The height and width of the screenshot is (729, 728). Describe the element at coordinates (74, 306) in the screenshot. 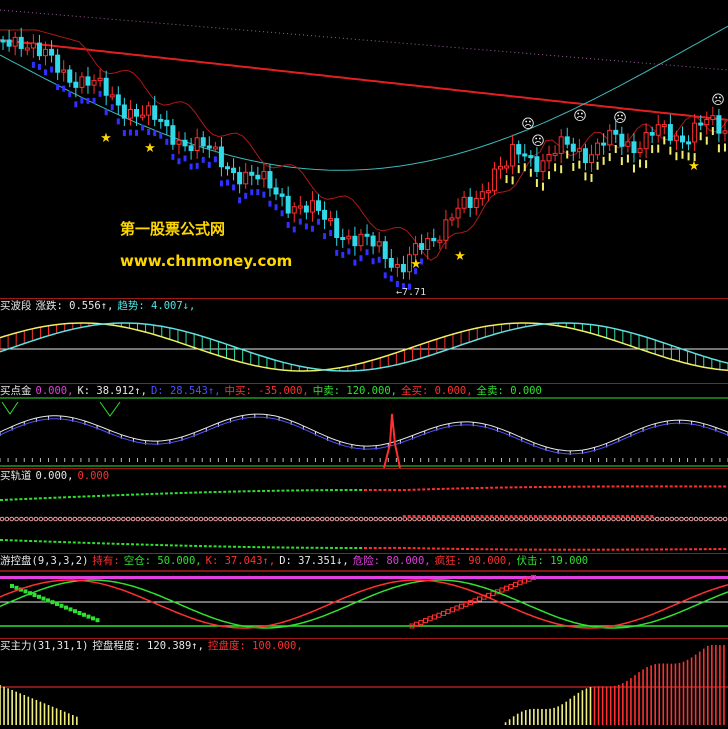

I see `indicator-value: 涨跌: 0.556↑,` at that location.